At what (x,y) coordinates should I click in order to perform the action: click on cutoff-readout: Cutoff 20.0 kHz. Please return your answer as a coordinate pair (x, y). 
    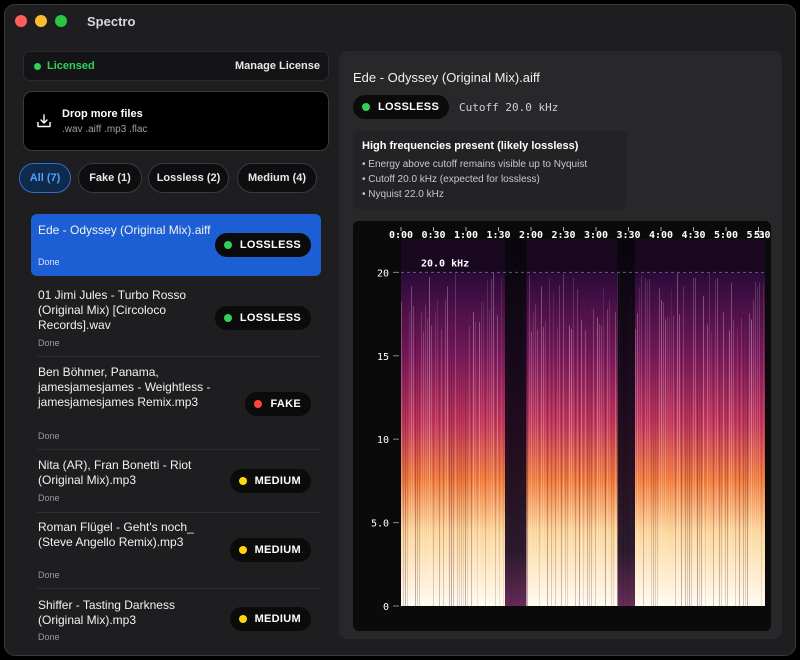
    Looking at the image, I should click on (509, 107).